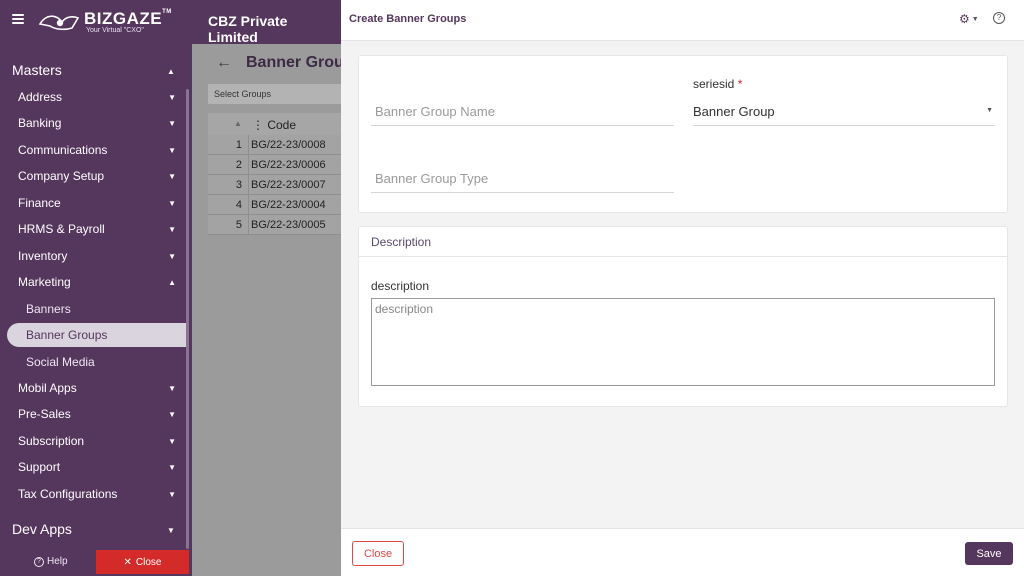  Describe the element at coordinates (102, 123) in the screenshot. I see `sidebar-item-banking: Banking ▼` at that location.